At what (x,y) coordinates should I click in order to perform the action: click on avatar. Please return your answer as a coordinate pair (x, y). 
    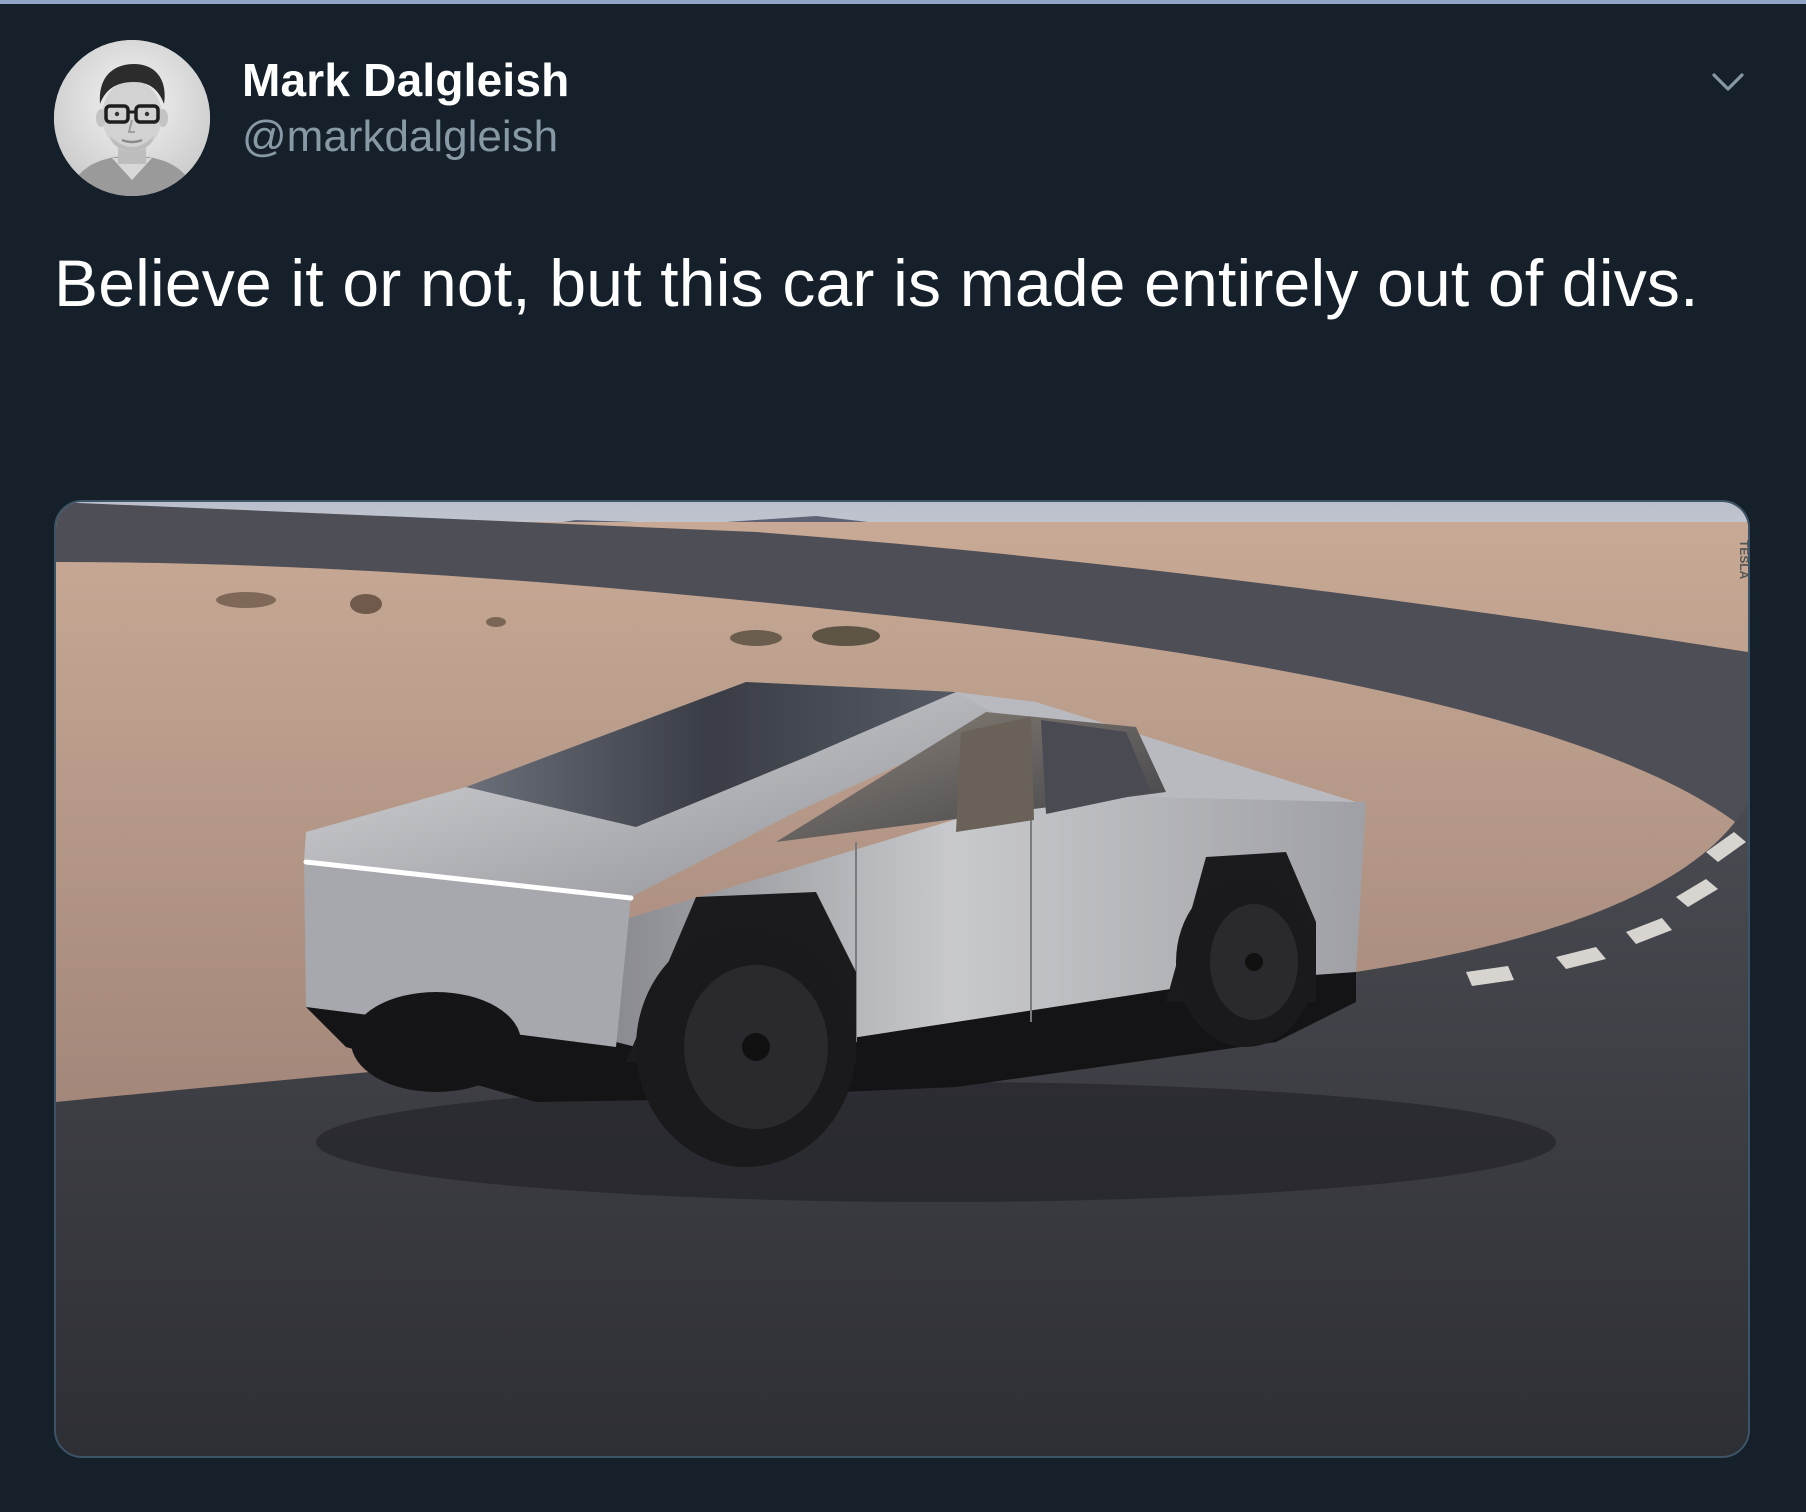
    Looking at the image, I should click on (132, 118).